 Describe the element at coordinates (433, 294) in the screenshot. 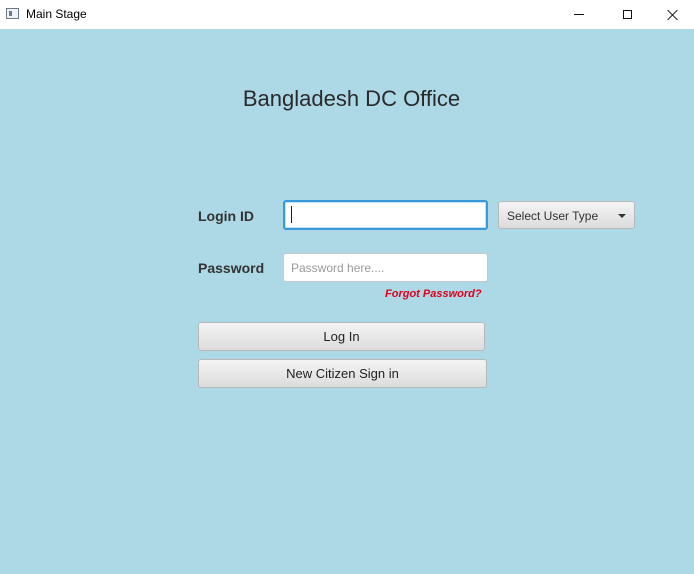

I see `forgot-password-link: Forgot Password?` at that location.